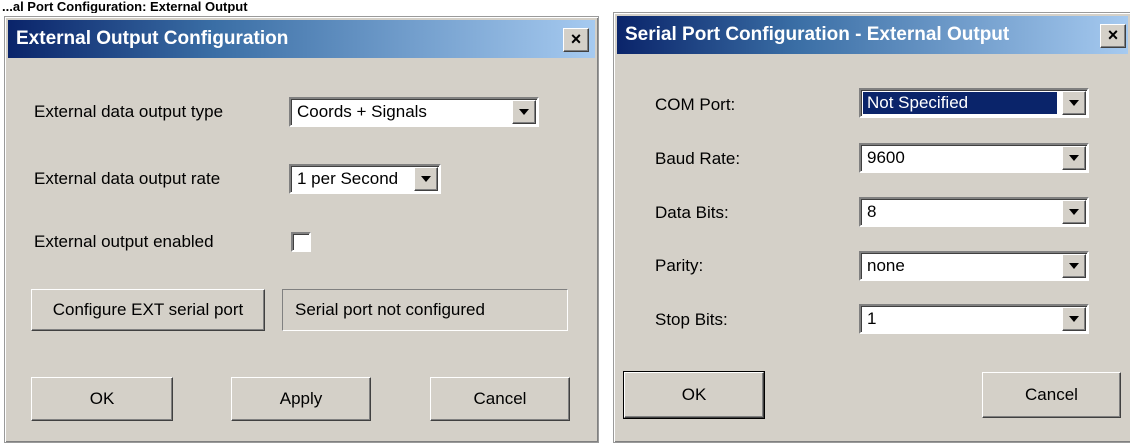 This screenshot has height=443, width=1130. What do you see at coordinates (974, 158) in the screenshot?
I see `baud-rate-dropdown: 9600` at bounding box center [974, 158].